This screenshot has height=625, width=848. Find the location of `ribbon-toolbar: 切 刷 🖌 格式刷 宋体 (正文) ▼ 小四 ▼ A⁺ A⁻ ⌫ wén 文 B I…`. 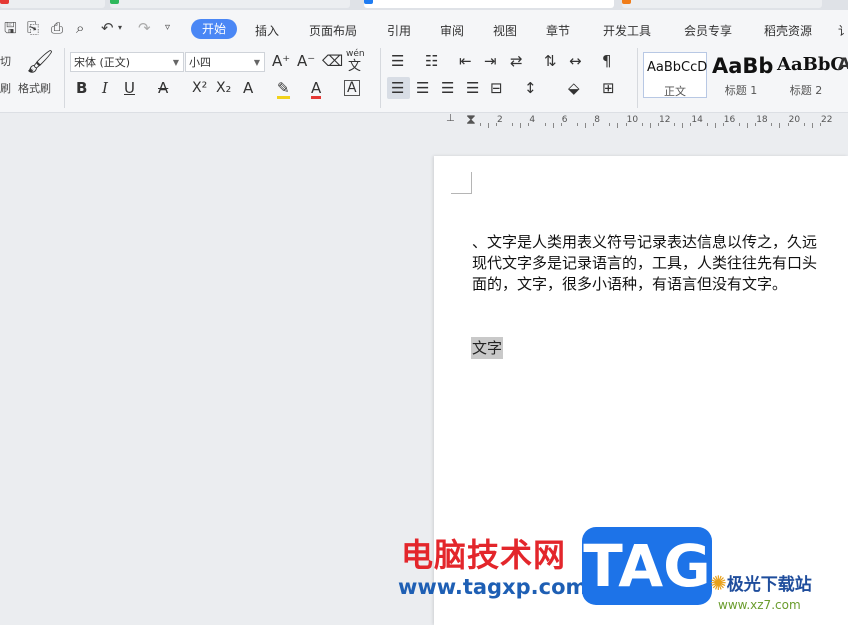

ribbon-toolbar: 切 刷 🖌 格式刷 宋体 (正文) ▼ 小四 ▼ A⁺ A⁻ ⌫ wén 文 B I… is located at coordinates (424, 76).